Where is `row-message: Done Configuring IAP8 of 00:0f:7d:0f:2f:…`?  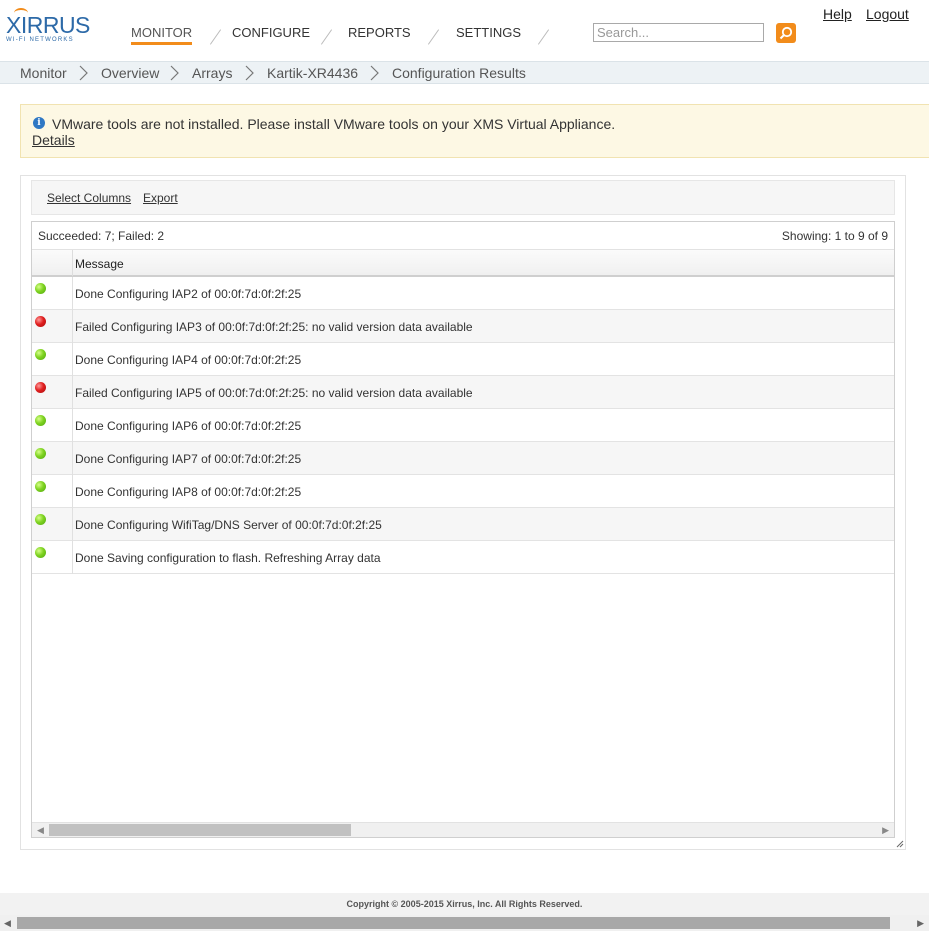 row-message: Done Configuring IAP8 of 00:0f:7d:0f:2f:… is located at coordinates (188, 492).